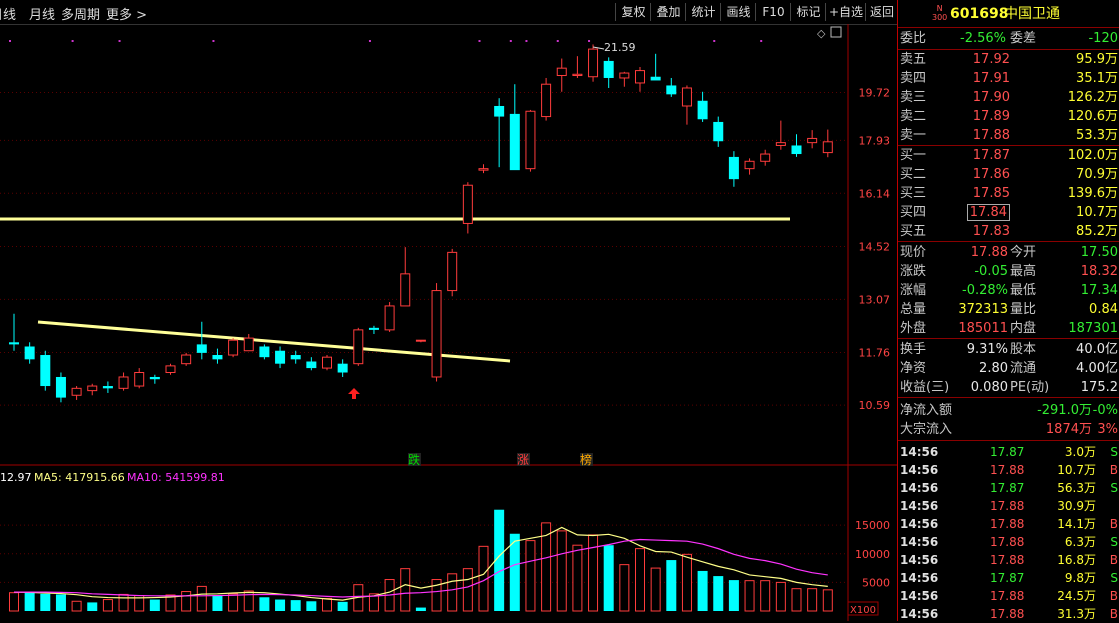  I want to click on flow-row: 净流入额 -291.0万 -0%, so click(1008, 410).